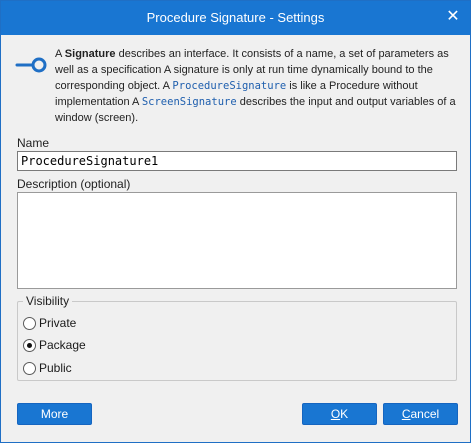 This screenshot has height=443, width=471. Describe the element at coordinates (90, 54) in the screenshot. I see `info-bold-signature: Signature` at that location.